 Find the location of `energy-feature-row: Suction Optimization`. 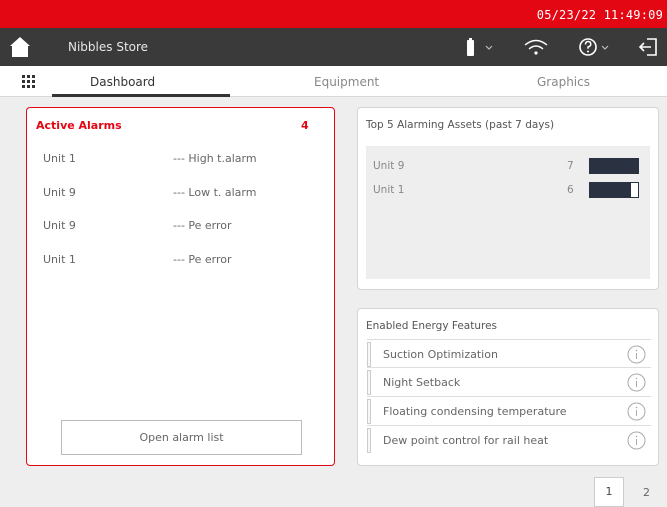

energy-feature-row: Suction Optimization is located at coordinates (509, 353).